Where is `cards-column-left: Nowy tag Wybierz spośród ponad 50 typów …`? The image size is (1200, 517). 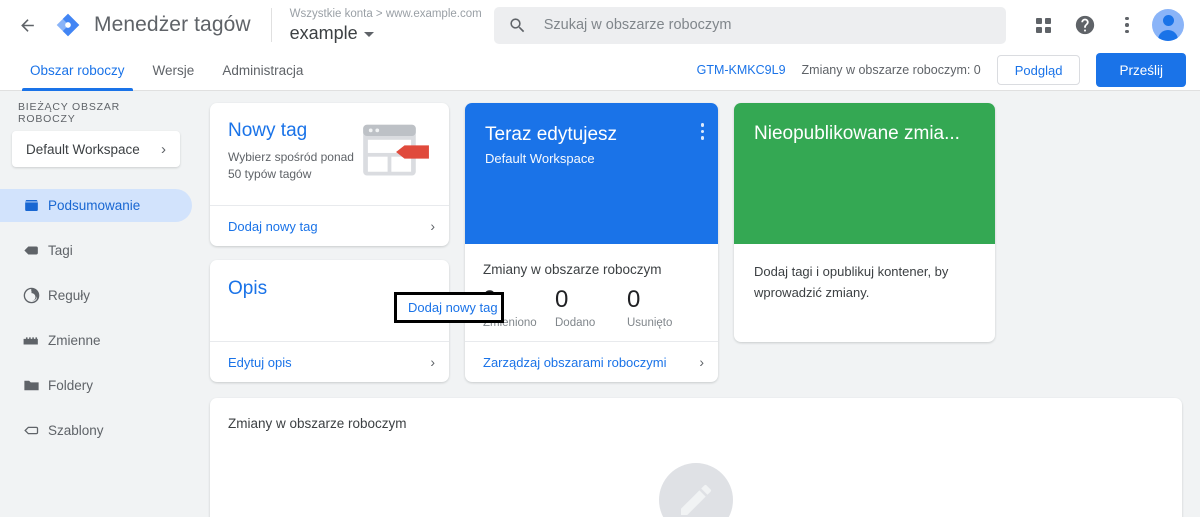 cards-column-left: Nowy tag Wybierz spośród ponad 50 typów … is located at coordinates (329, 242).